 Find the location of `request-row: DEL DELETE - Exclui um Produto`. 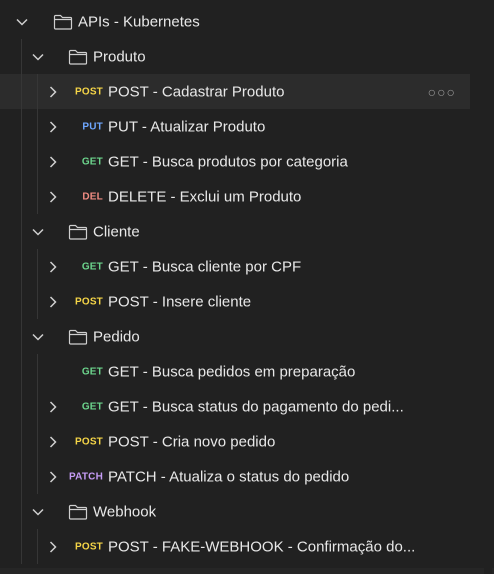

request-row: DEL DELETE - Exclui um Produto is located at coordinates (235, 196).